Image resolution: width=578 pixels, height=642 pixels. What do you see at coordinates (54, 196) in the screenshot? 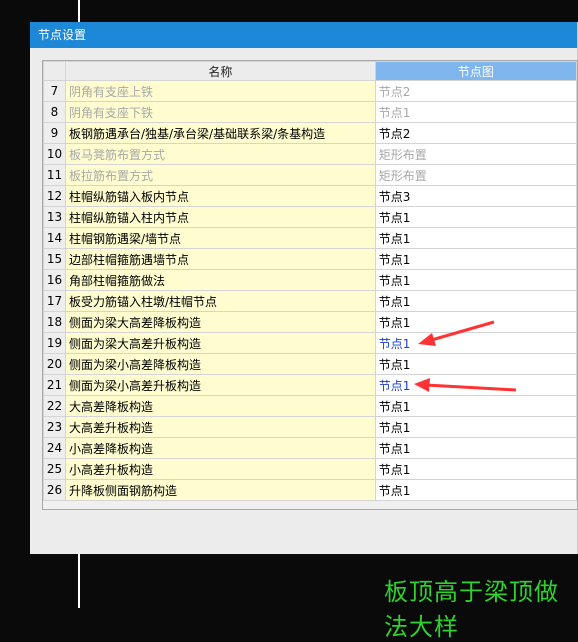
I see `row-index: 12` at bounding box center [54, 196].